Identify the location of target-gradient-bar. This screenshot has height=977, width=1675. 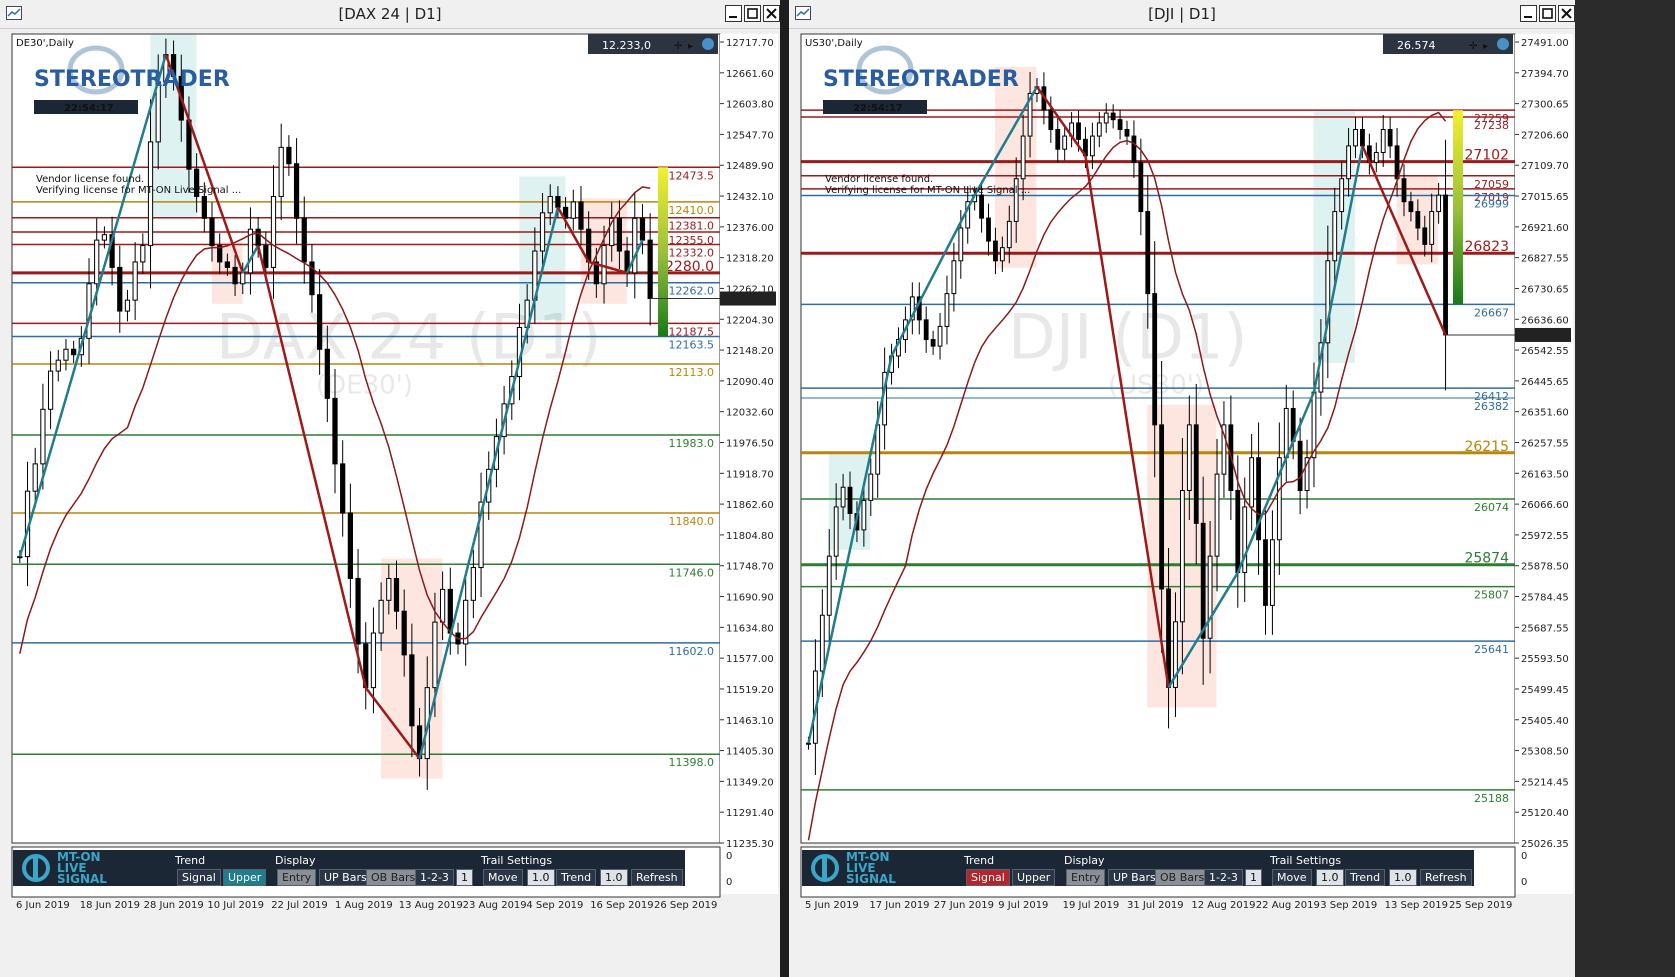
(663, 252).